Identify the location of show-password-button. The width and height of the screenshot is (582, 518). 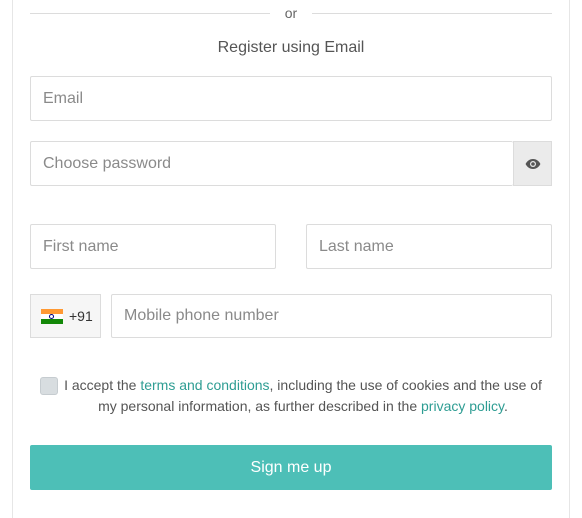
(532, 163).